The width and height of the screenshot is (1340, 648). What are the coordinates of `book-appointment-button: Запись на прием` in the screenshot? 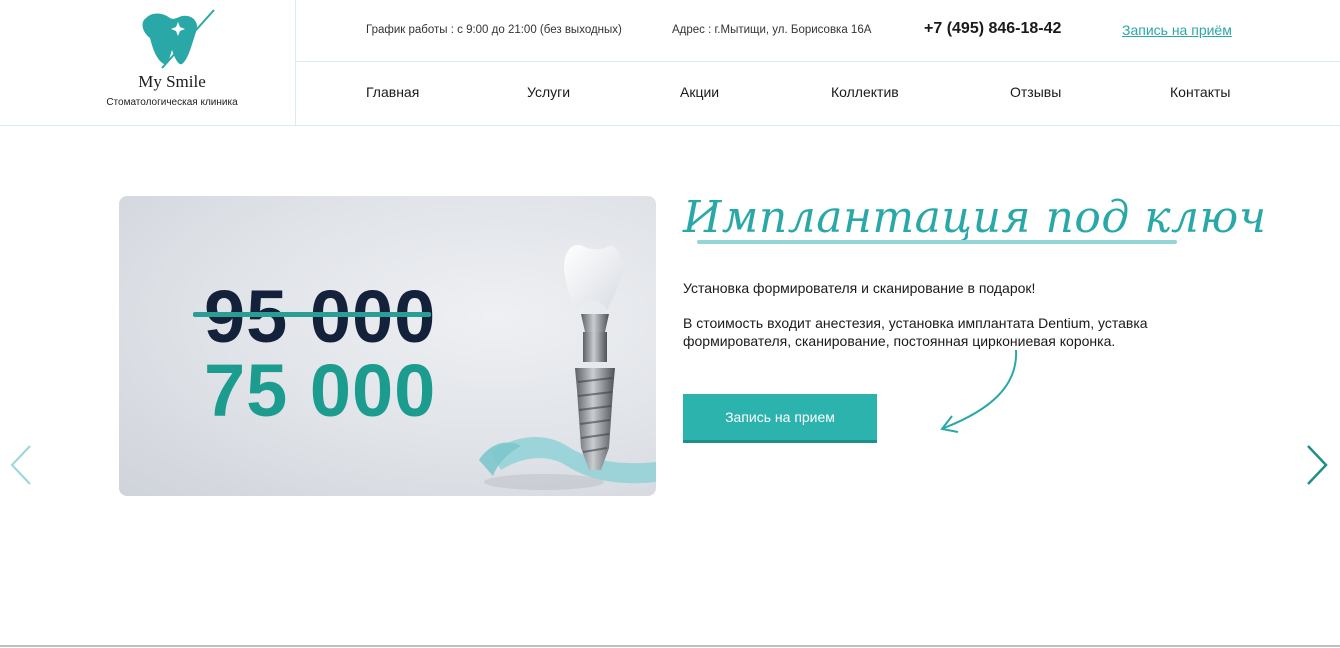 It's located at (780, 418).